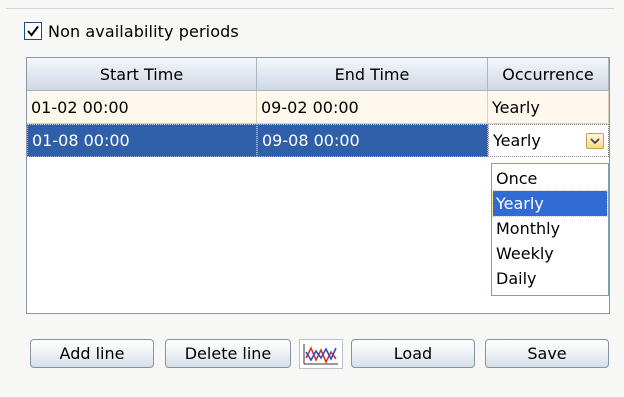  I want to click on occurrence-combo: Yearly, so click(548, 140).